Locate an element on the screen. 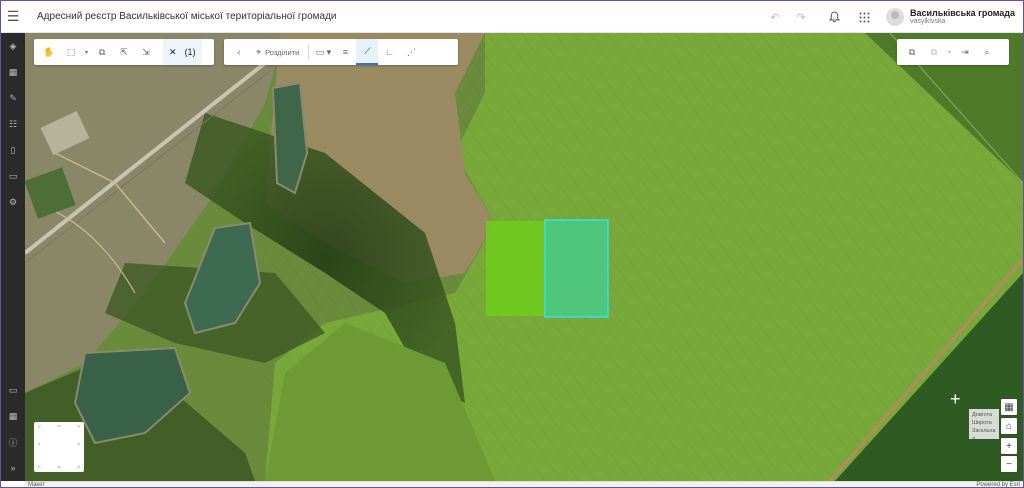 The height and width of the screenshot is (488, 1024). tooltip-longitude: Довгота is located at coordinates (982, 415).